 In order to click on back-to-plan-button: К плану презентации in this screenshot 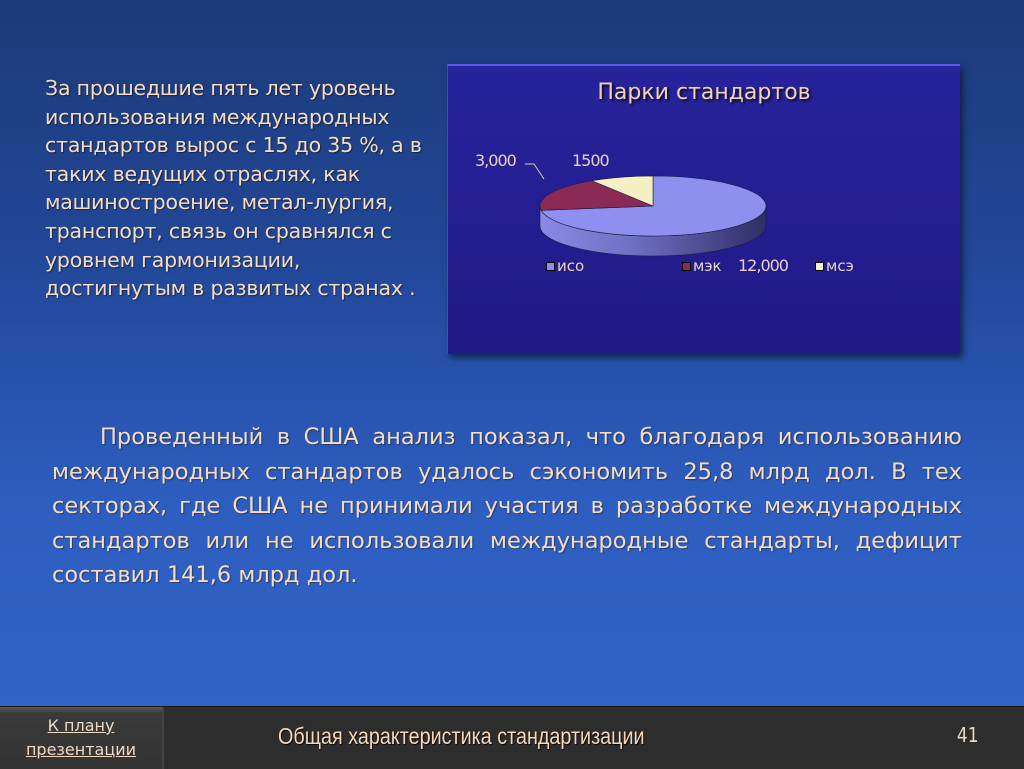, I will do `click(82, 738)`.